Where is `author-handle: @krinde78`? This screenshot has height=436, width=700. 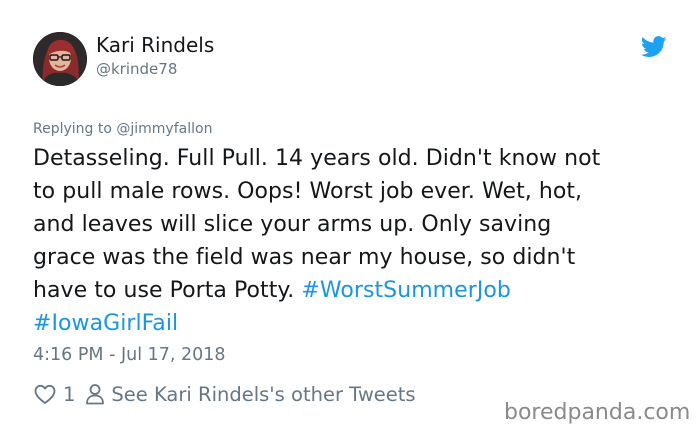 author-handle: @krinde78 is located at coordinates (136, 69).